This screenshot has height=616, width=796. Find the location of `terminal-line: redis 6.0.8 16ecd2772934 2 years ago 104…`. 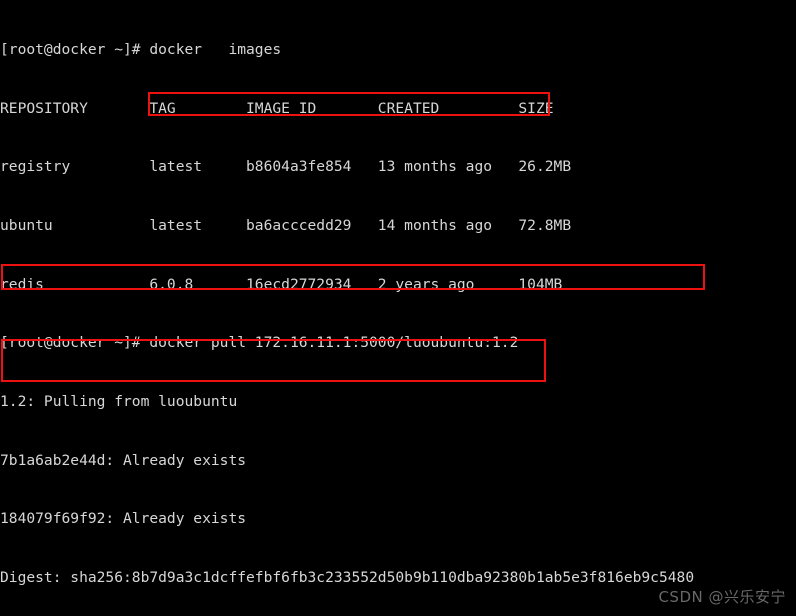

terminal-line: redis 6.0.8 16ecd2772934 2 years ago 104… is located at coordinates (281, 284).